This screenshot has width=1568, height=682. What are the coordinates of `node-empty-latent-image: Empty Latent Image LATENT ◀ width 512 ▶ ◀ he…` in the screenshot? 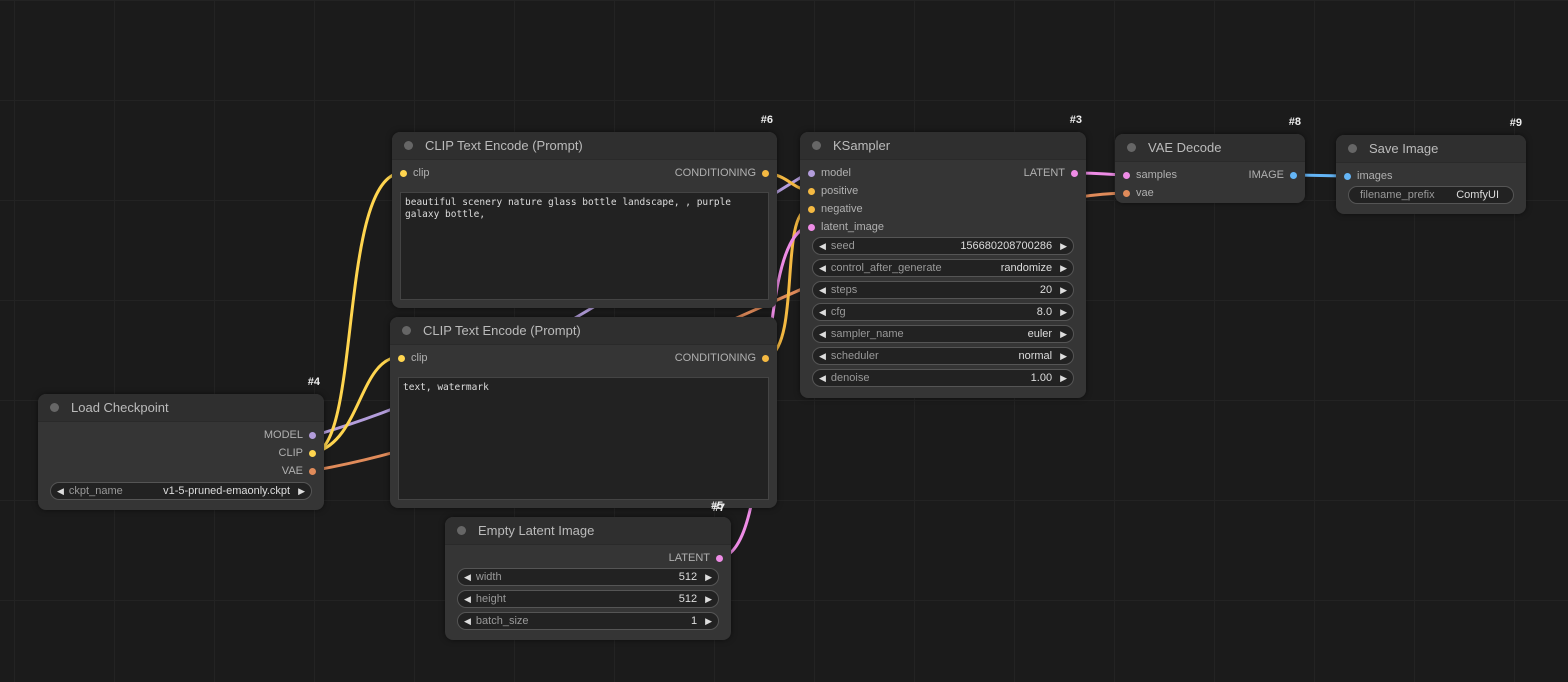 It's located at (588, 578).